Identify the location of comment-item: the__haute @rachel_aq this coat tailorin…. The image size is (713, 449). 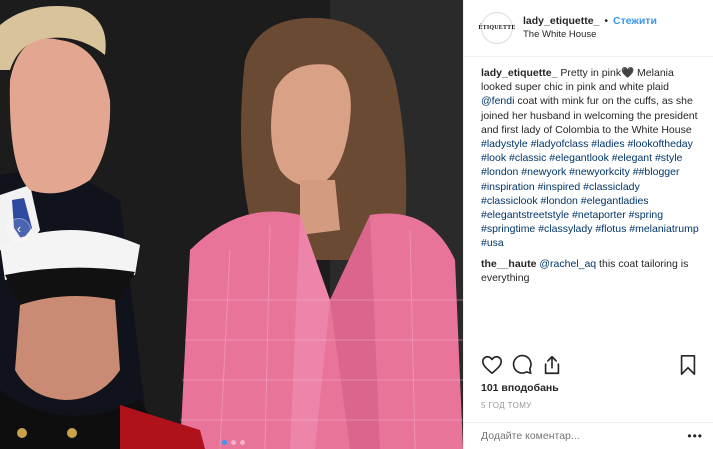
(590, 271).